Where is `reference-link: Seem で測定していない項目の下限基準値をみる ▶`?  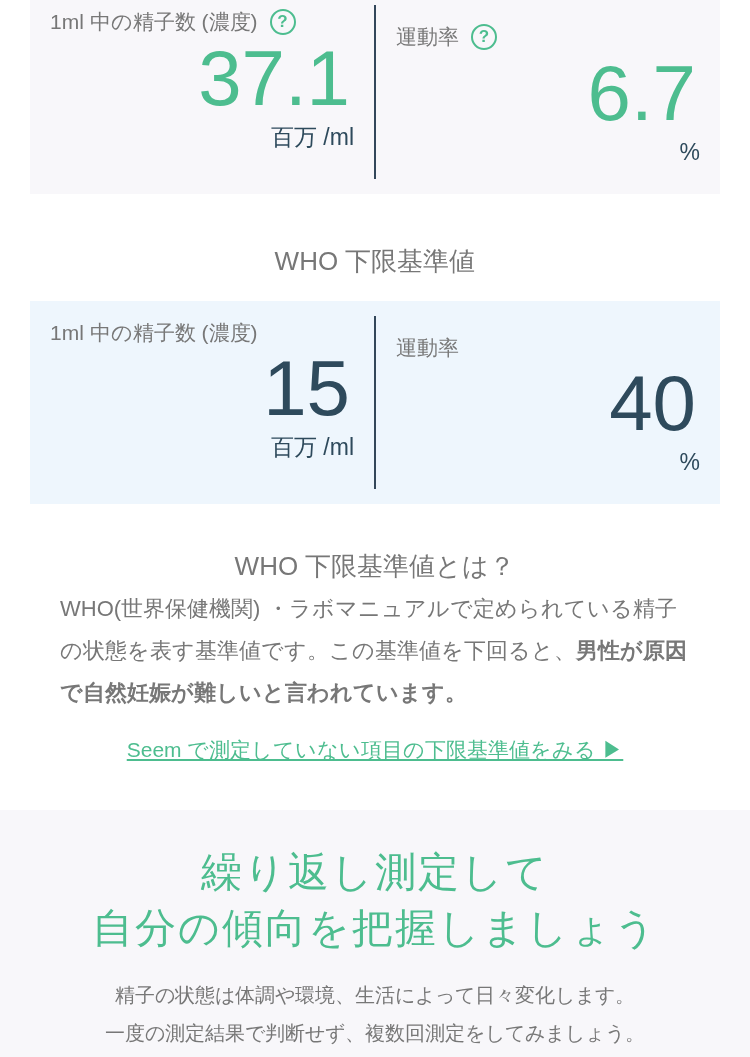 reference-link: Seem で測定していない項目の下限基準値をみる ▶ is located at coordinates (375, 750).